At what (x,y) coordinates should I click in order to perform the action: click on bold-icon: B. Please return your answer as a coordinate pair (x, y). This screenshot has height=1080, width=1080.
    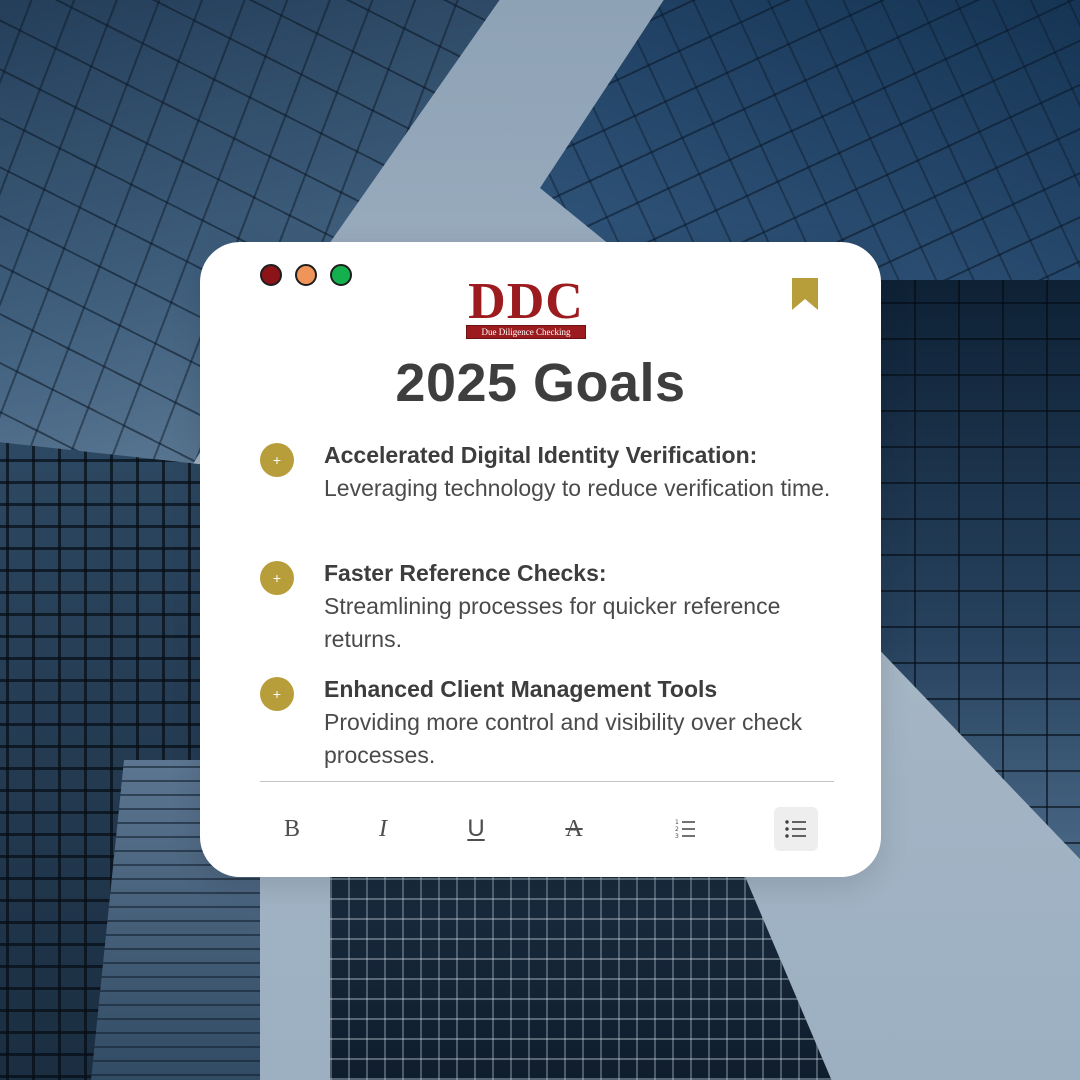
    Looking at the image, I should click on (291, 828).